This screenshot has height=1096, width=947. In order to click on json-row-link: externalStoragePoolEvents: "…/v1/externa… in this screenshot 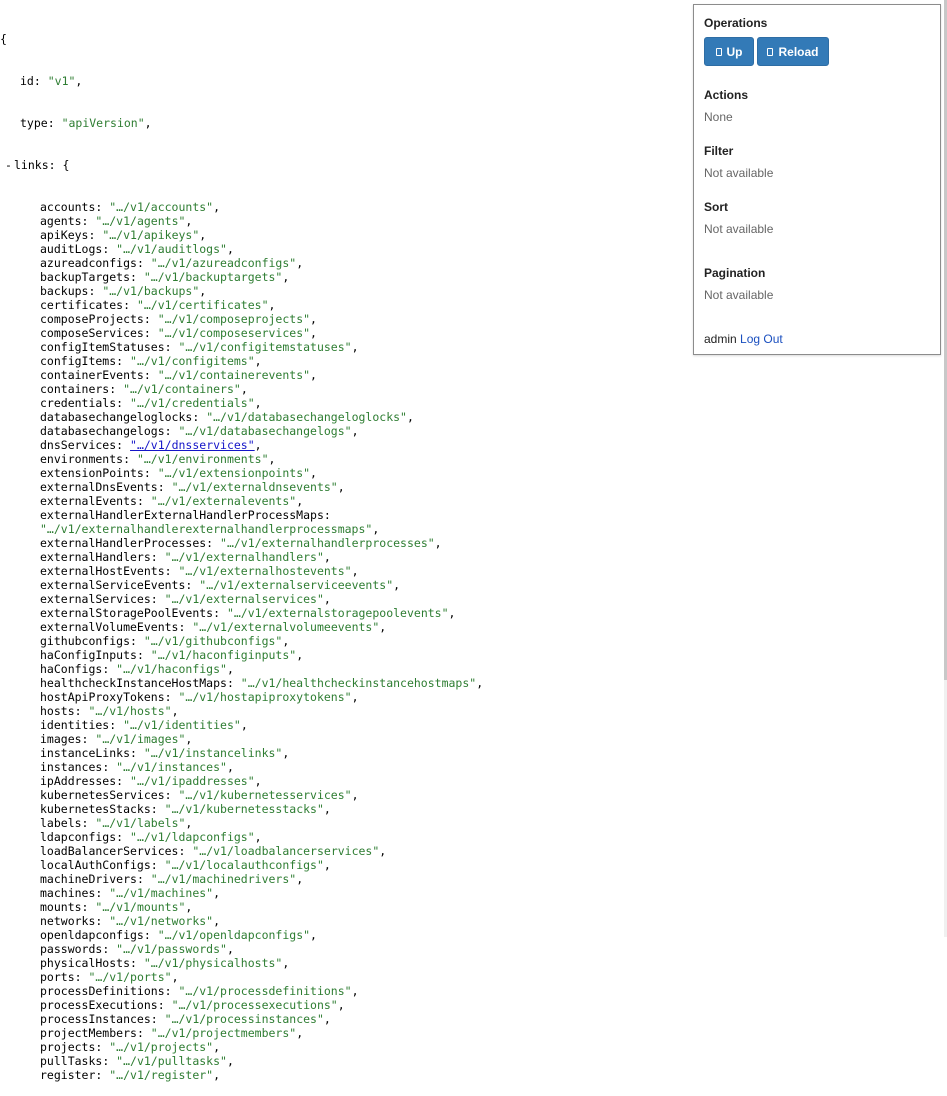, I will do `click(248, 613)`.